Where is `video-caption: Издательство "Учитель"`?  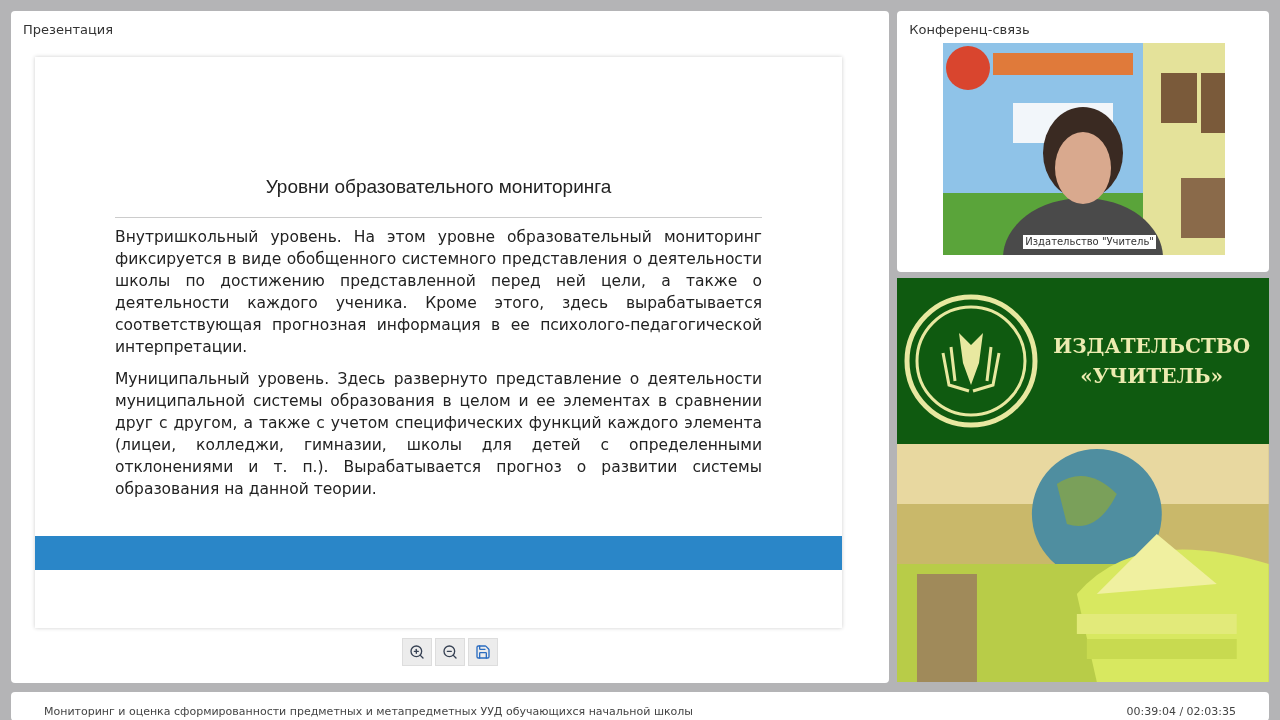 video-caption: Издательство "Учитель" is located at coordinates (1089, 242).